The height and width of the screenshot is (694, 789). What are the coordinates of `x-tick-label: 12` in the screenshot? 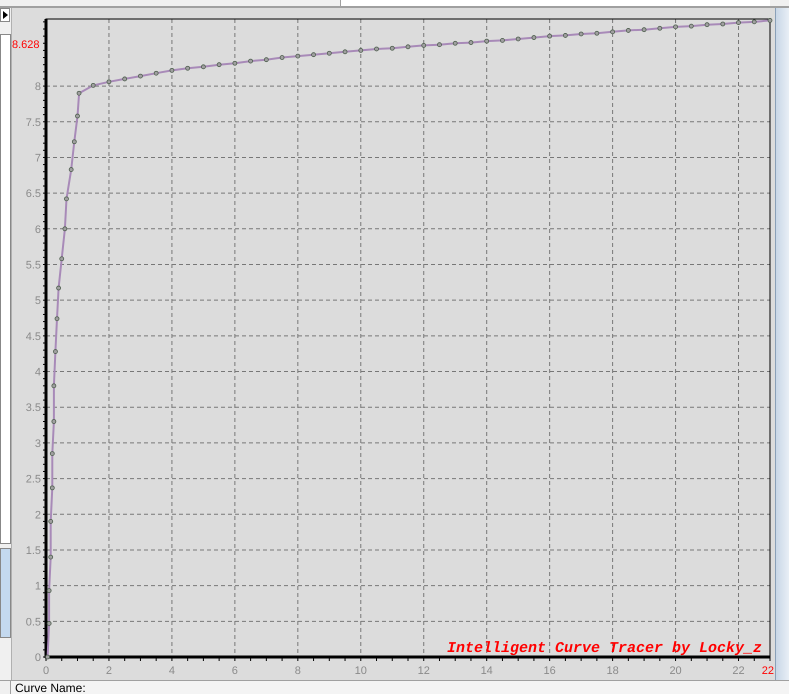 It's located at (424, 671).